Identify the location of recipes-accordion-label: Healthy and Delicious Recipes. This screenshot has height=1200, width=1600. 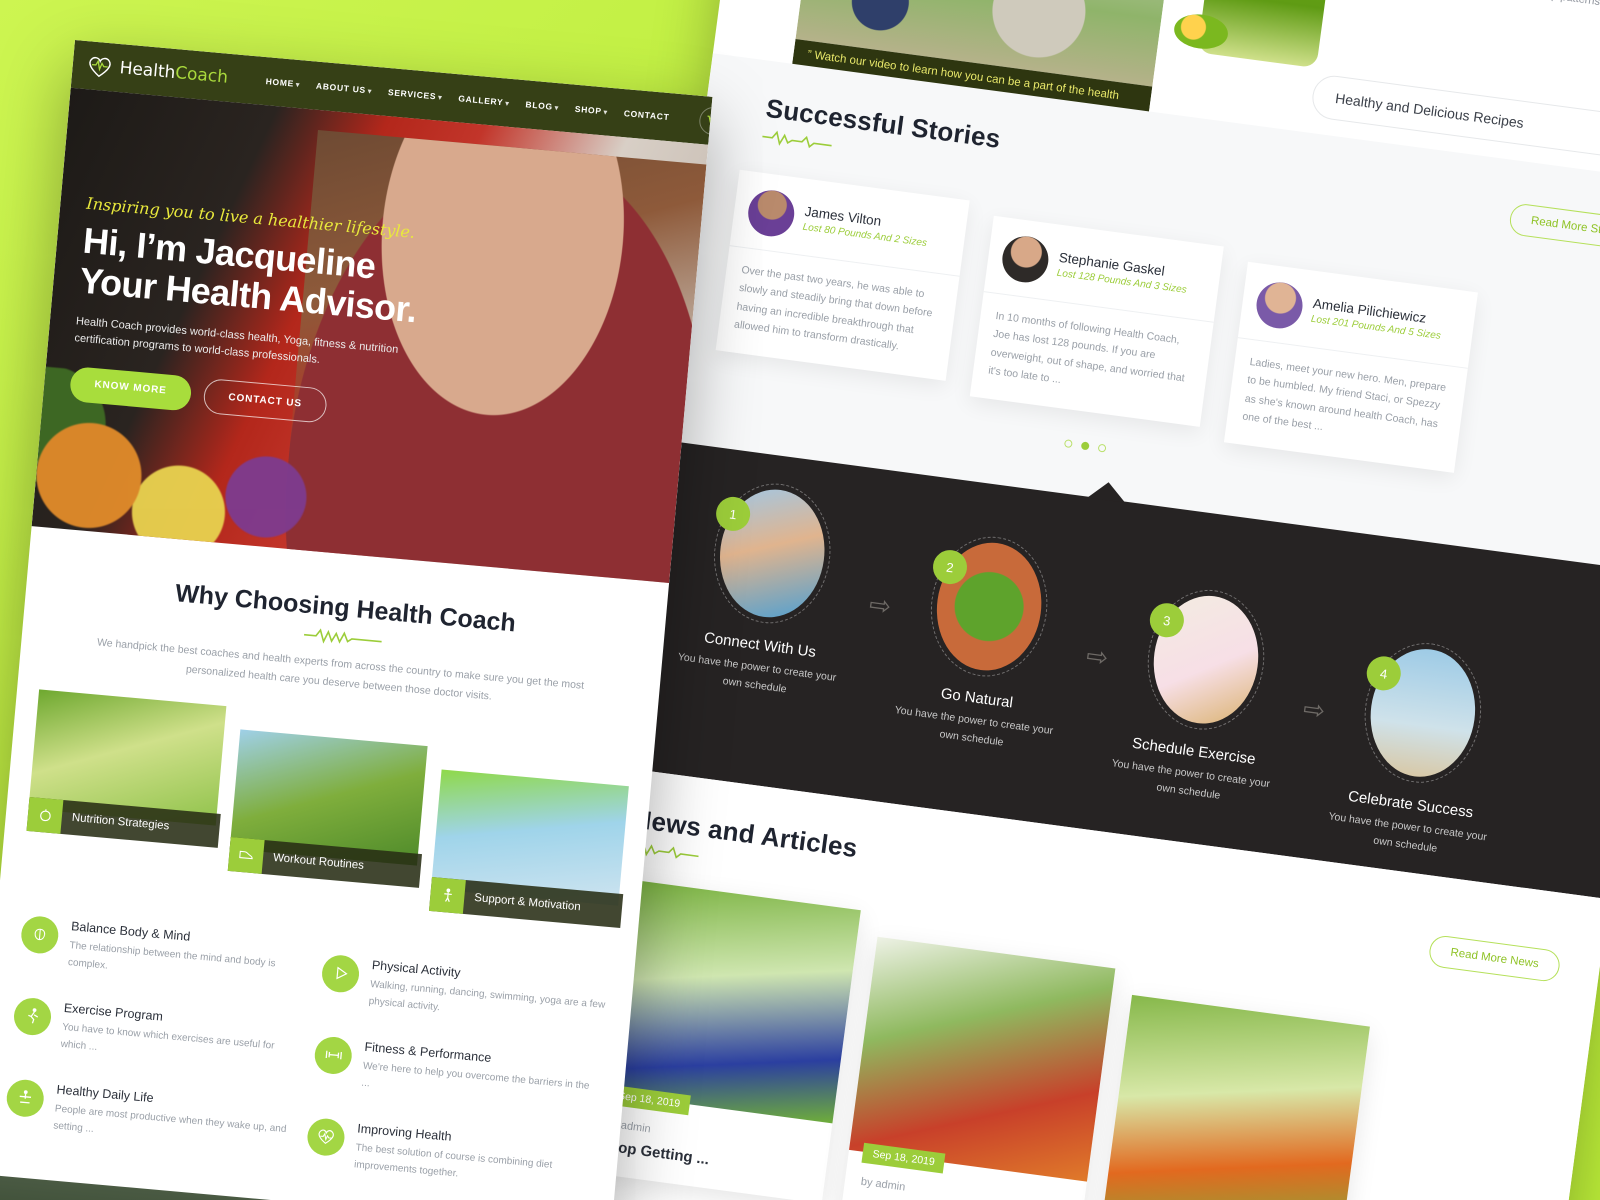
(1429, 110).